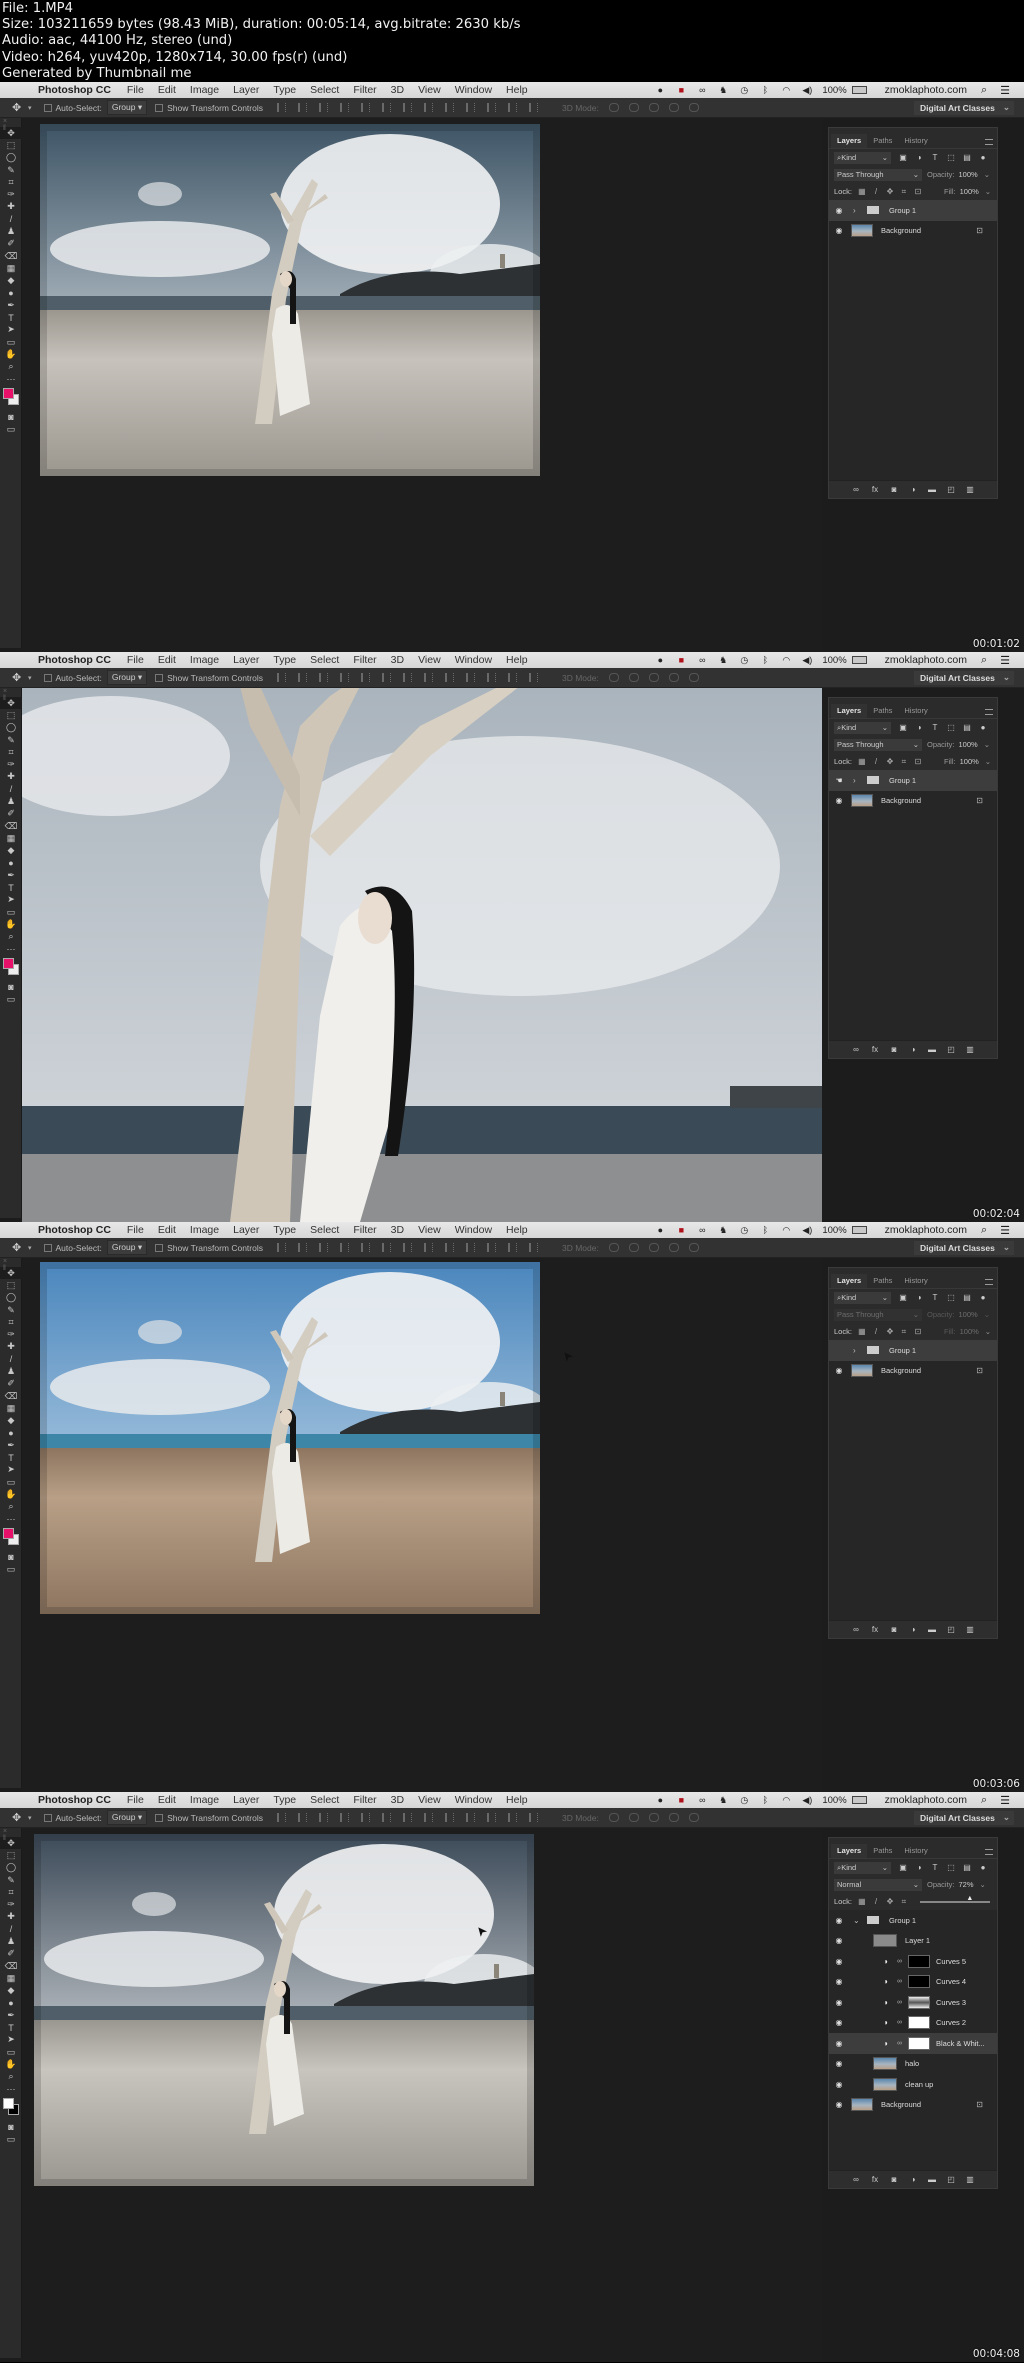  Describe the element at coordinates (919, 2084) in the screenshot. I see `layer-name: clean up` at that location.